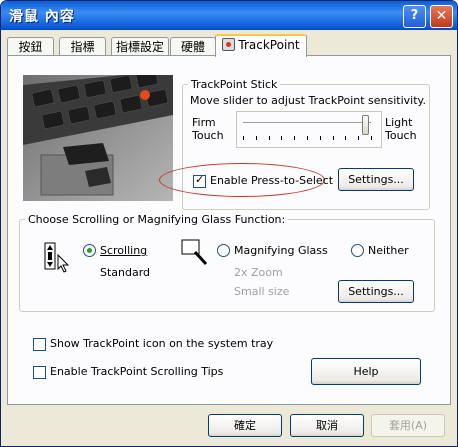 This screenshot has width=458, height=447. Describe the element at coordinates (408, 425) in the screenshot. I see `apply-button: 套用(A)` at that location.